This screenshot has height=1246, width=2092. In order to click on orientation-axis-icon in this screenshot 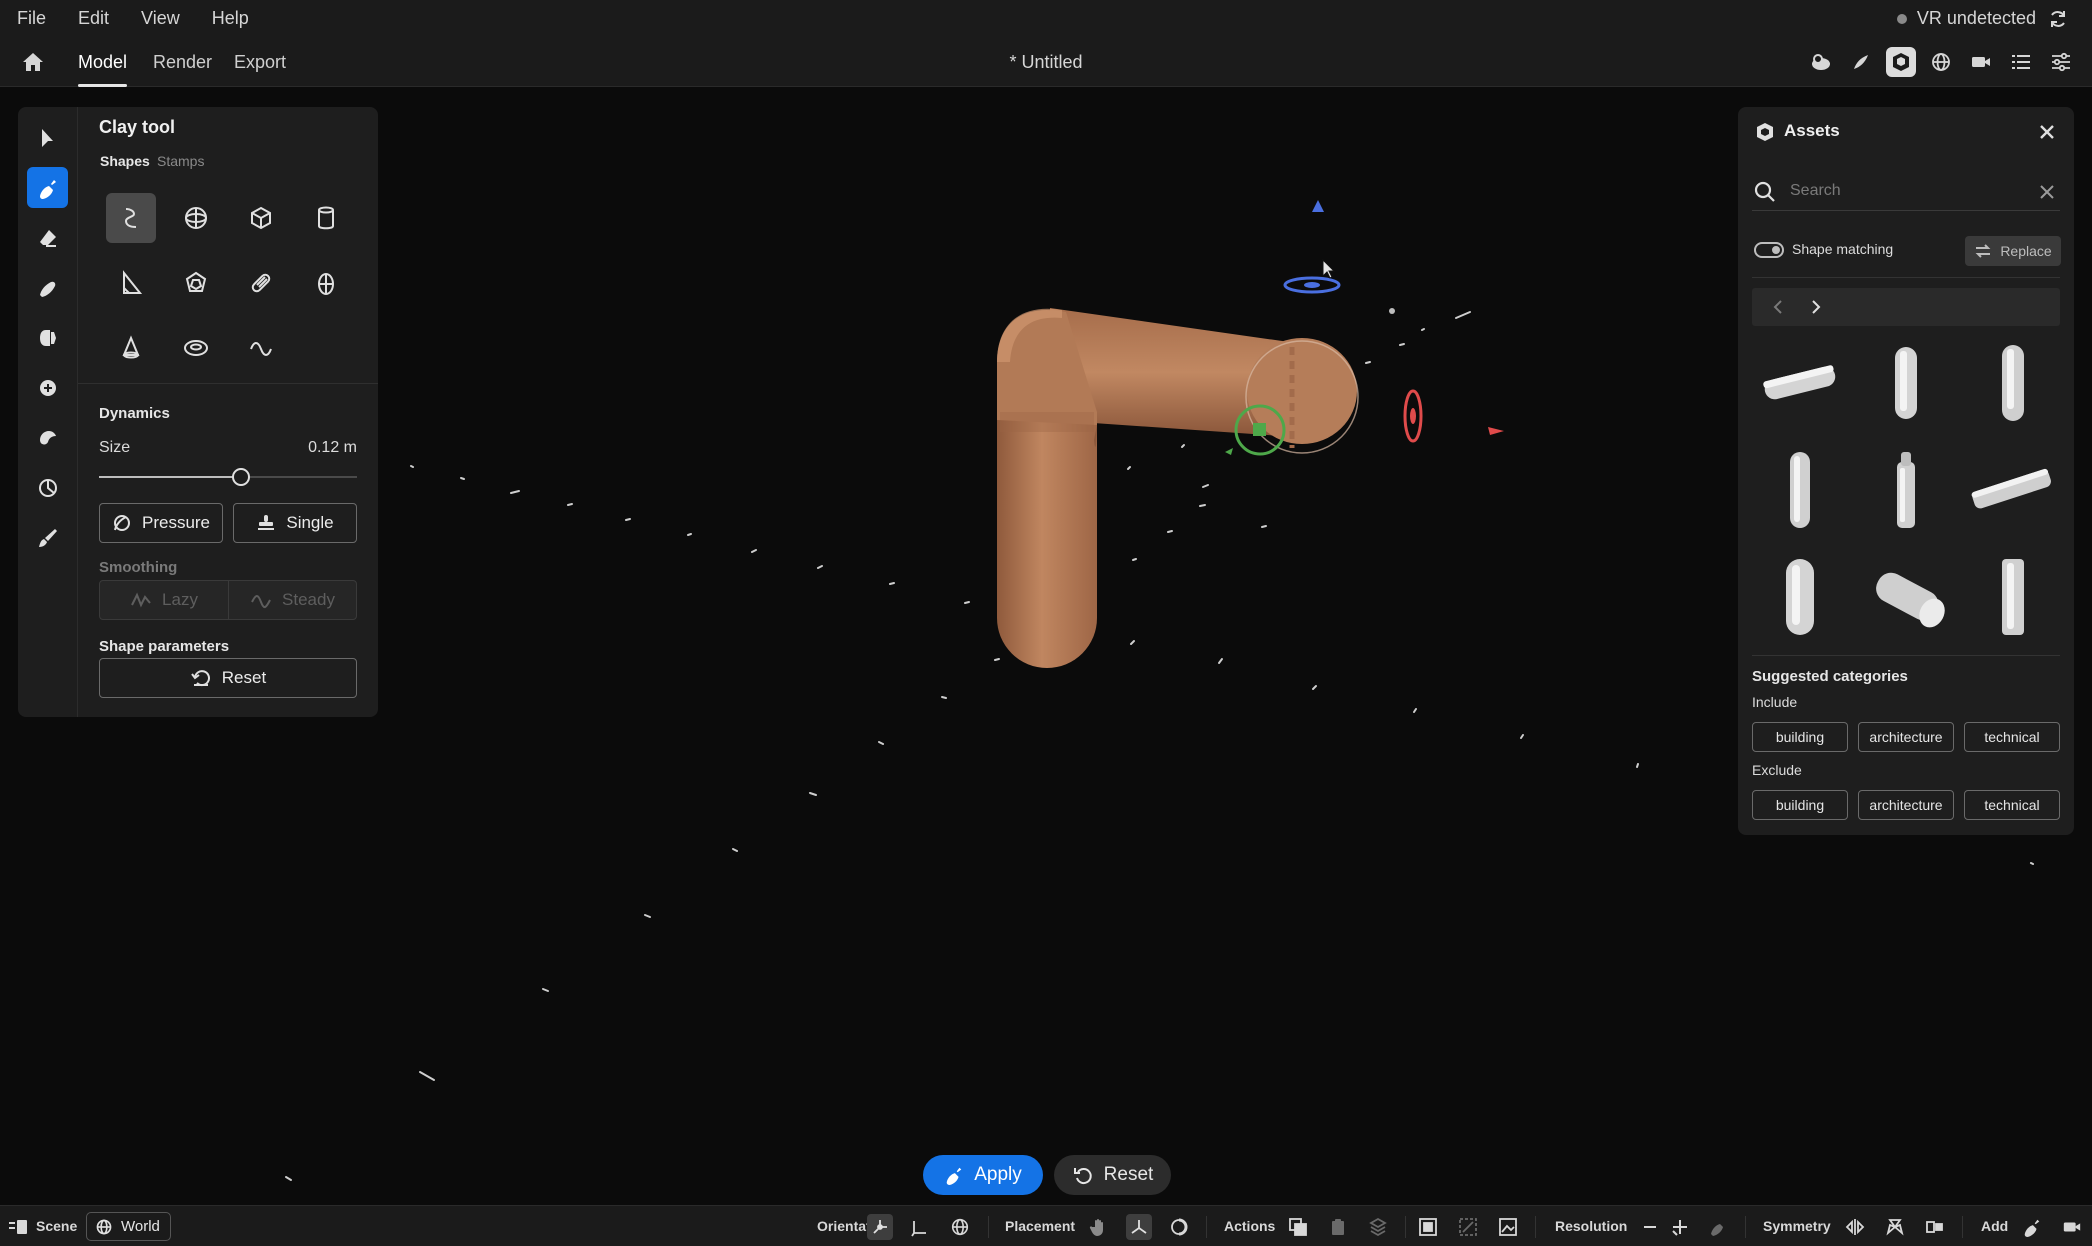, I will do `click(920, 1227)`.